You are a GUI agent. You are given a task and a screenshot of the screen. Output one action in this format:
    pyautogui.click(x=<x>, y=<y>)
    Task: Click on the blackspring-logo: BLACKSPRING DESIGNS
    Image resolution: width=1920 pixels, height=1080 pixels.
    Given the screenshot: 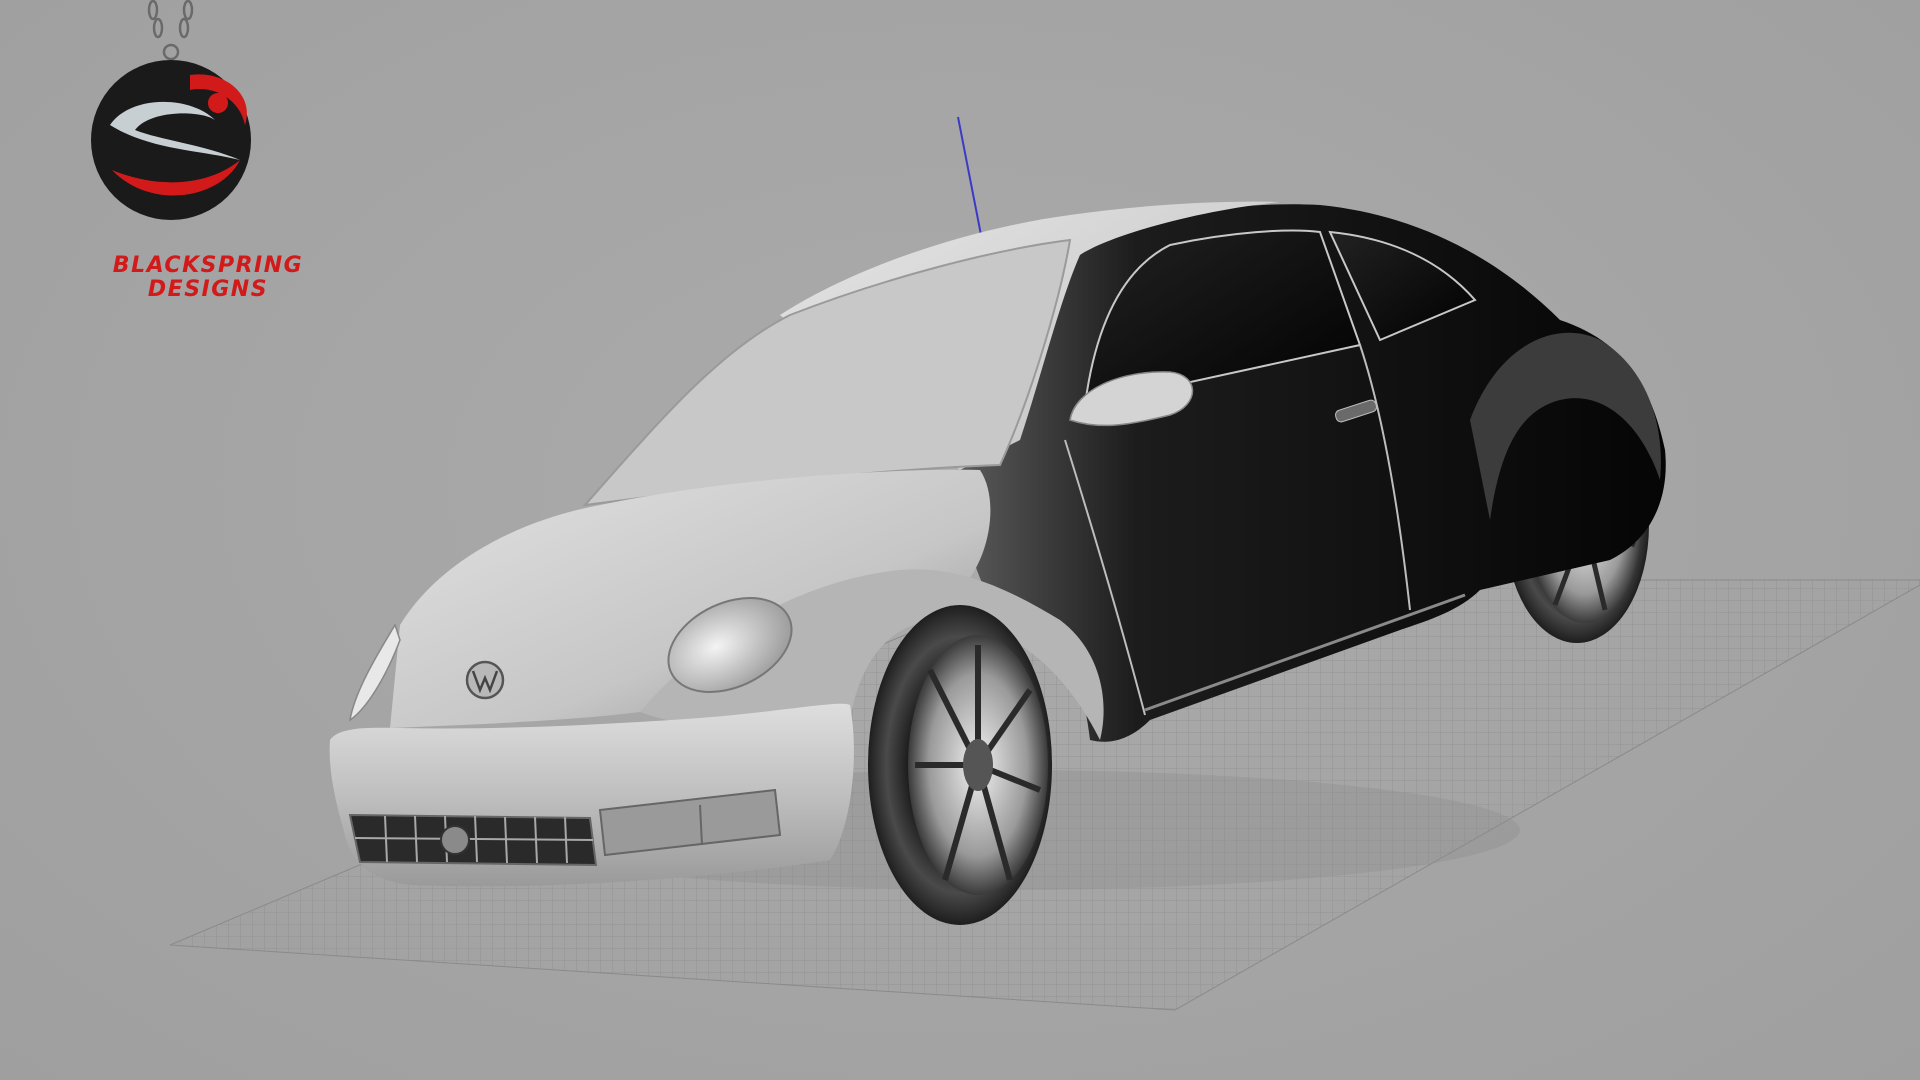 What is the action you would take?
    pyautogui.click(x=171, y=155)
    